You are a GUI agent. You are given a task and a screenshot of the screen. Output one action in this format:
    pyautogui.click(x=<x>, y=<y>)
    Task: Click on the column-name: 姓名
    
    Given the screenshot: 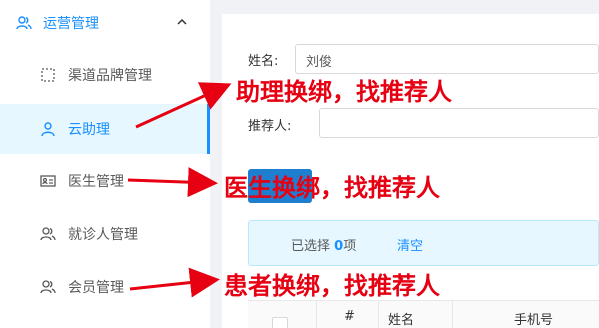 What is the action you would take?
    pyautogui.click(x=401, y=320)
    